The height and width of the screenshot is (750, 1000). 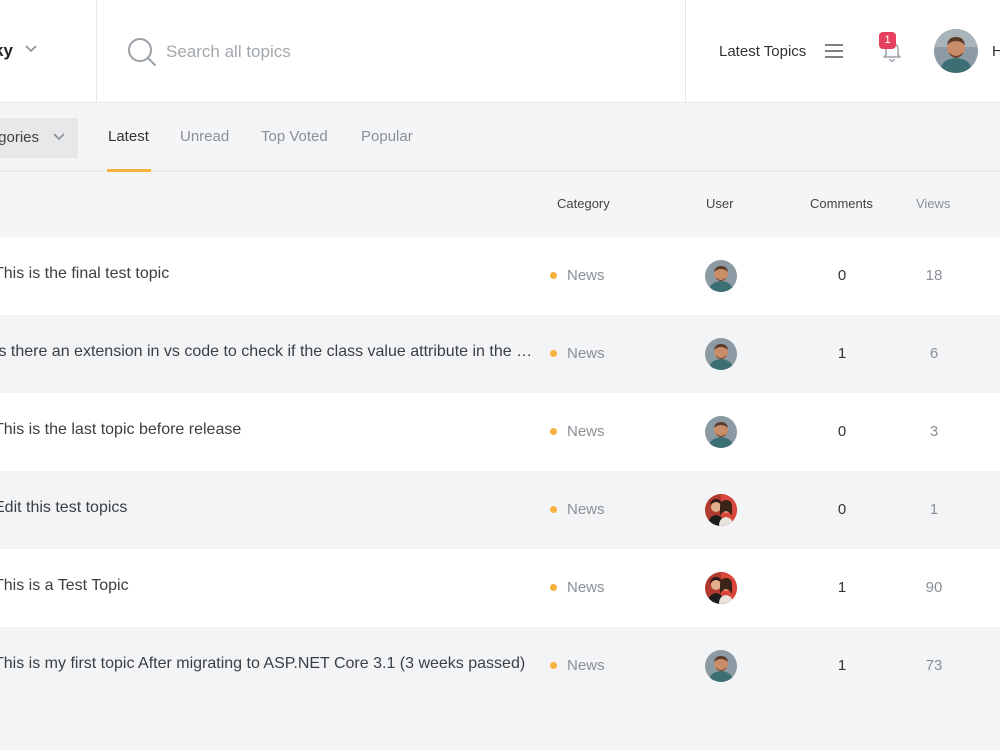 What do you see at coordinates (19, 137) in the screenshot?
I see `categories-dropdown-label: Categories` at bounding box center [19, 137].